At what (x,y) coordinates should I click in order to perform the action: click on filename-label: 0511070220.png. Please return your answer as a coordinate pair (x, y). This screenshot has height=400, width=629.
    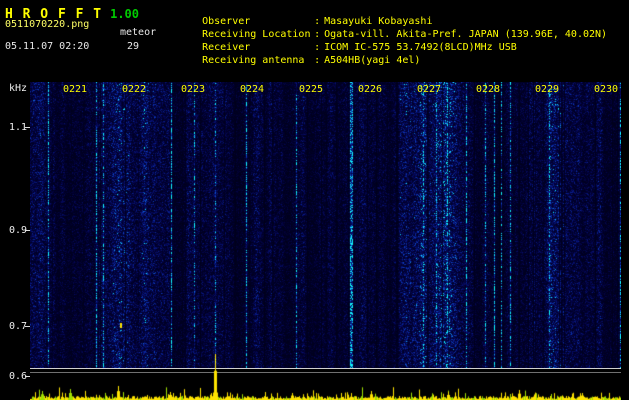
    Looking at the image, I should click on (47, 24).